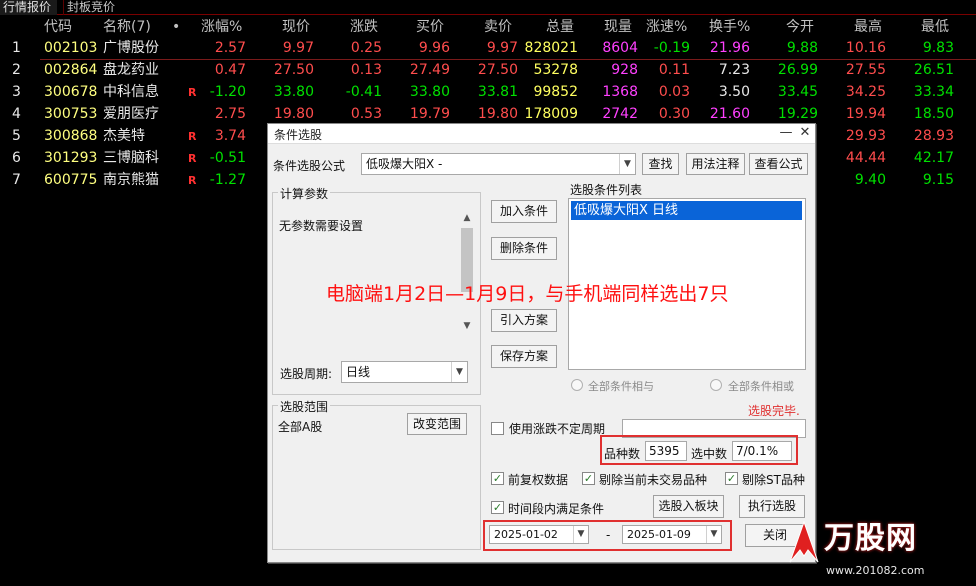  What do you see at coordinates (366, 48) in the screenshot?
I see `chg: 0.25` at bounding box center [366, 48].